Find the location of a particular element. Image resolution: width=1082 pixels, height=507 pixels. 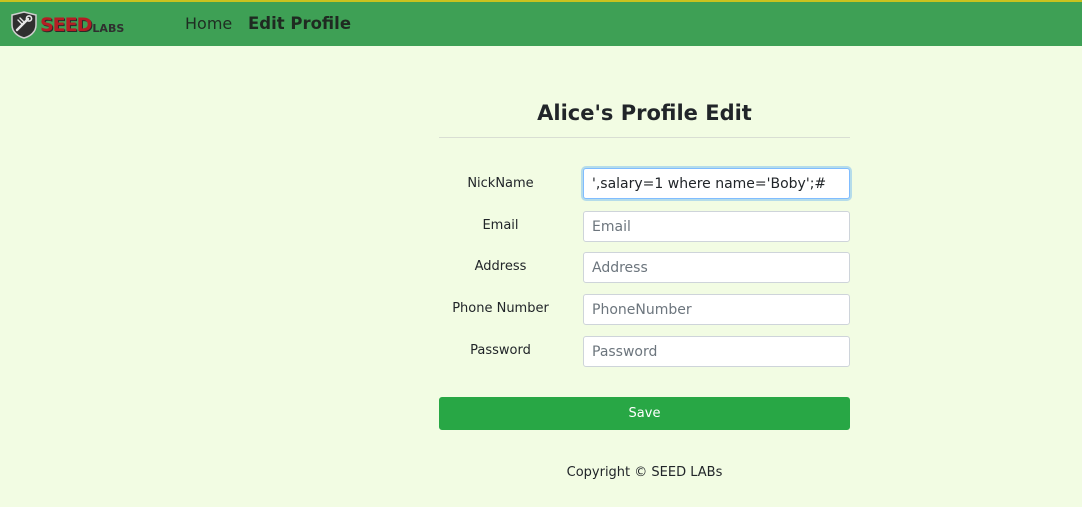

logo-seed-text: SEED is located at coordinates (66, 24).